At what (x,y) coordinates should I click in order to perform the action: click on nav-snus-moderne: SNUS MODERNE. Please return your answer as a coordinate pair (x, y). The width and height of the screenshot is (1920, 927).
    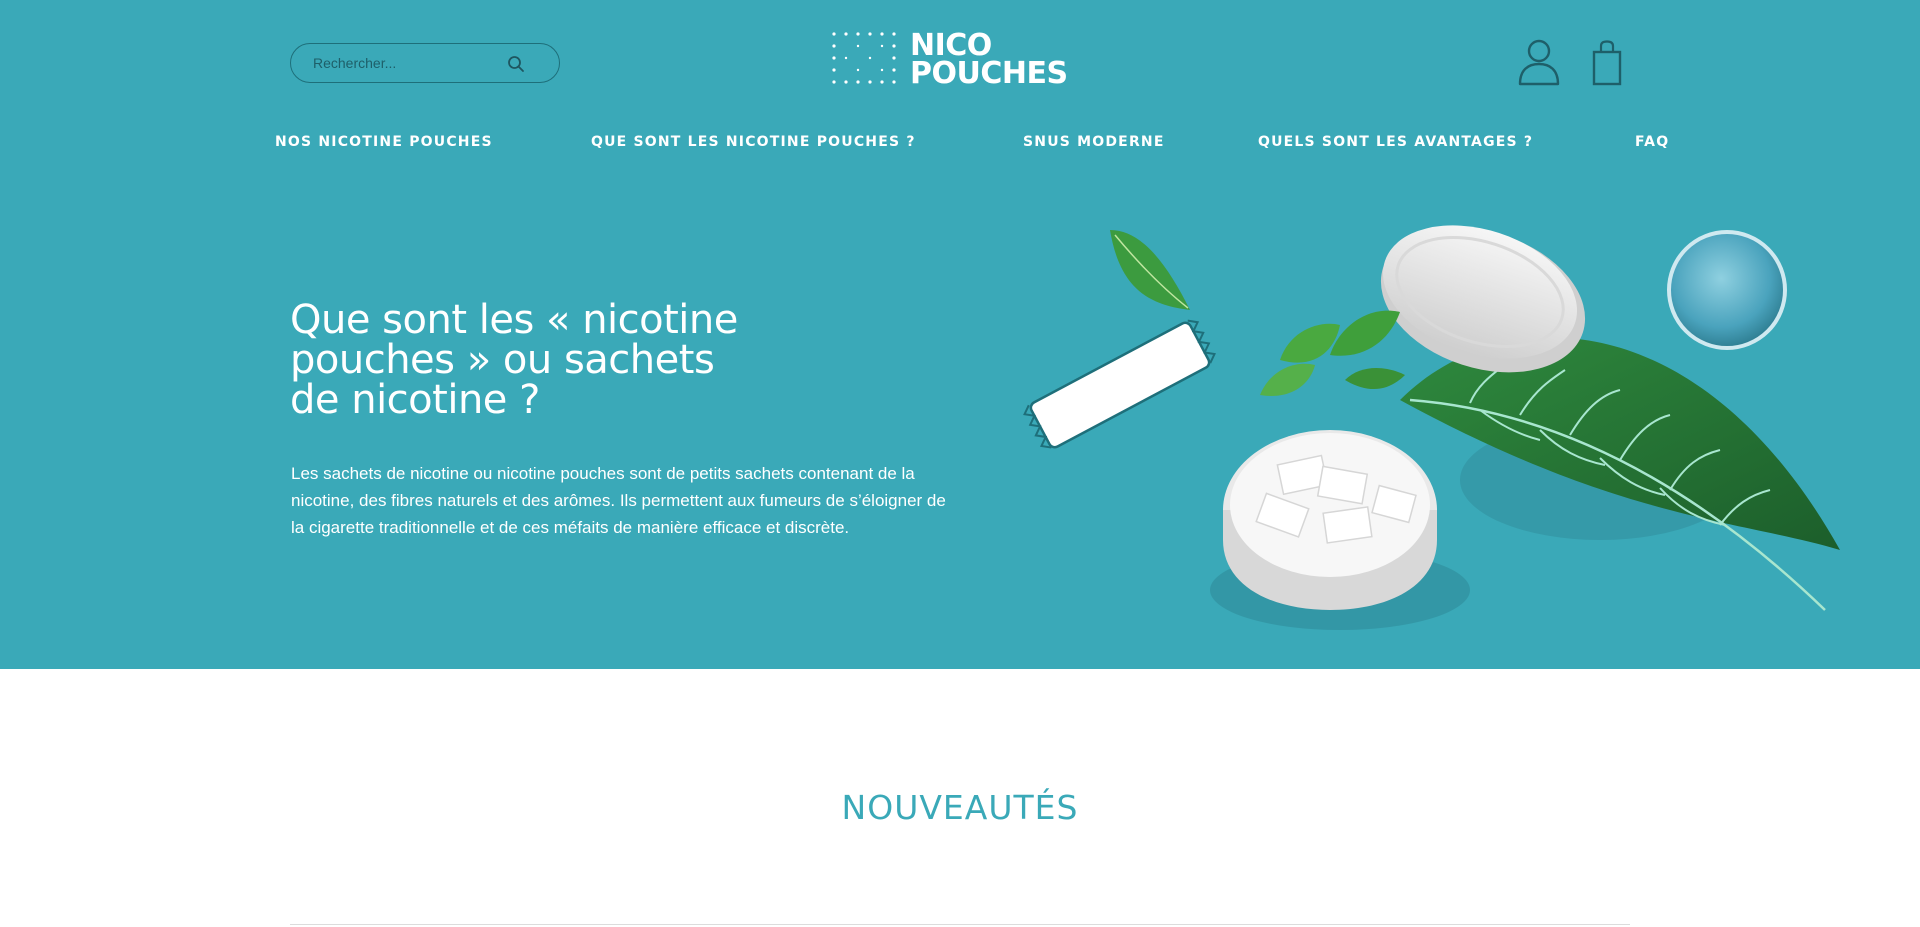
    Looking at the image, I should click on (1094, 142).